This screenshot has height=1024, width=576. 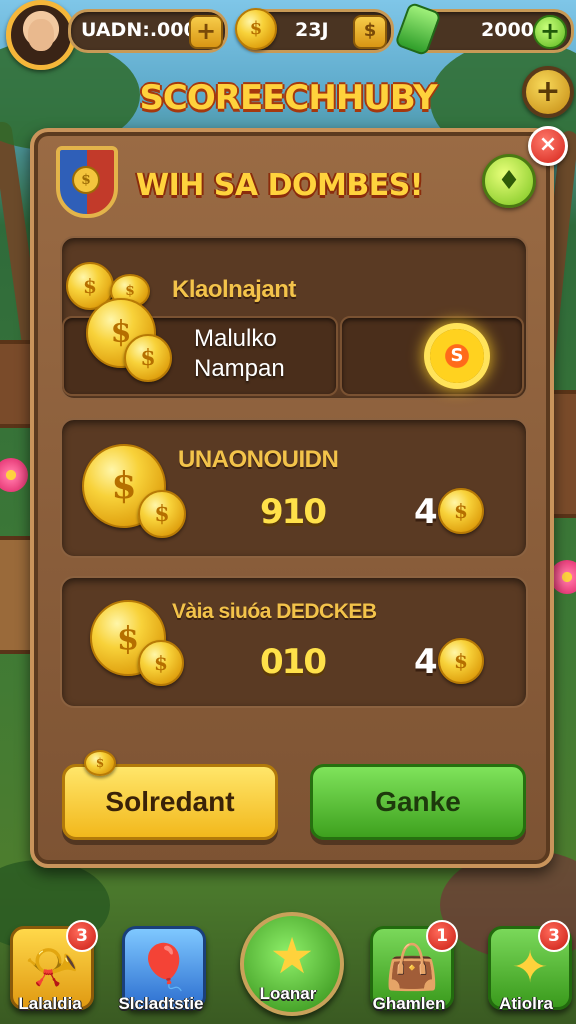 What do you see at coordinates (279, 185) in the screenshot?
I see `panel-title: WIH SA DOMBES!` at bounding box center [279, 185].